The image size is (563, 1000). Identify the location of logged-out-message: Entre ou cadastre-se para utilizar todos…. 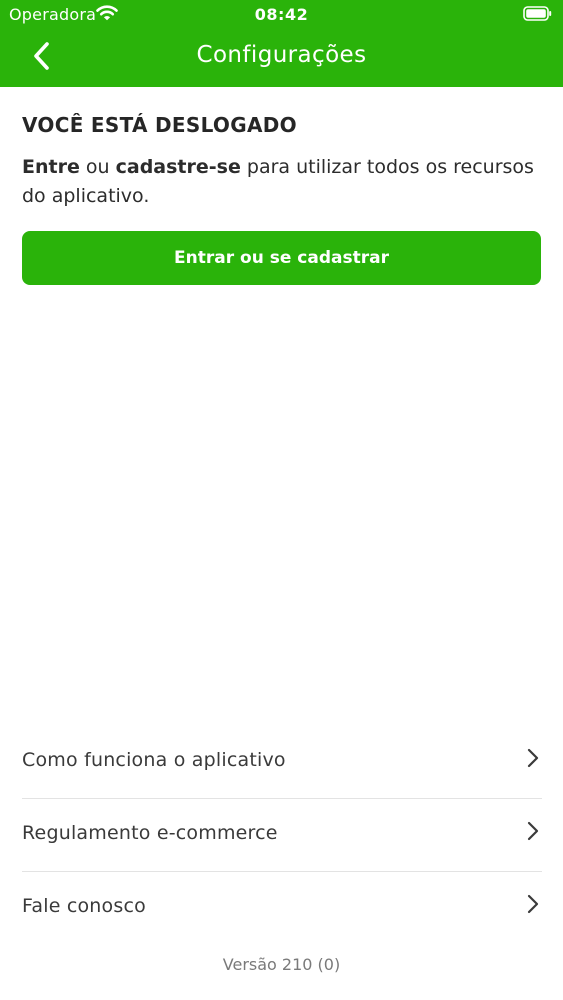
(282, 182).